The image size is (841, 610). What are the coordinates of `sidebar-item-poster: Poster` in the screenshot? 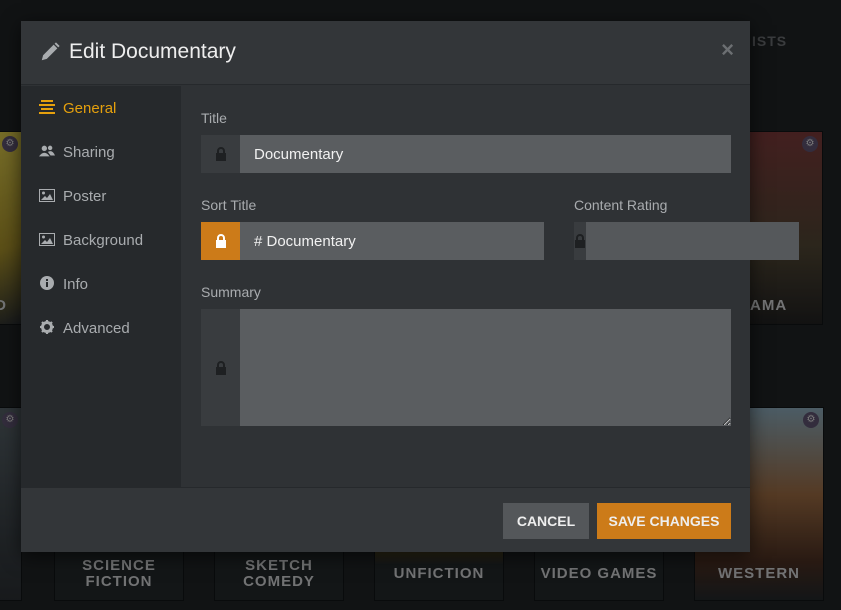 It's located at (101, 196).